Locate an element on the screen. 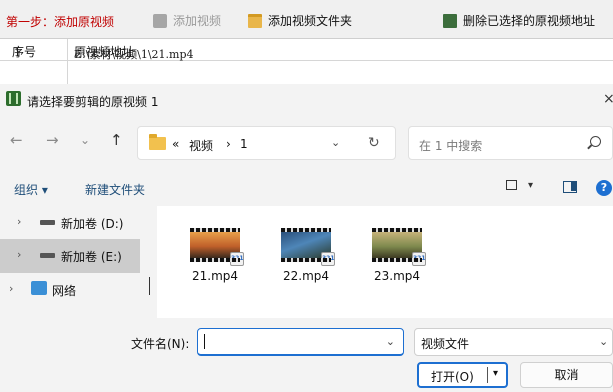  sidebar-item-label: 网络 is located at coordinates (64, 291).